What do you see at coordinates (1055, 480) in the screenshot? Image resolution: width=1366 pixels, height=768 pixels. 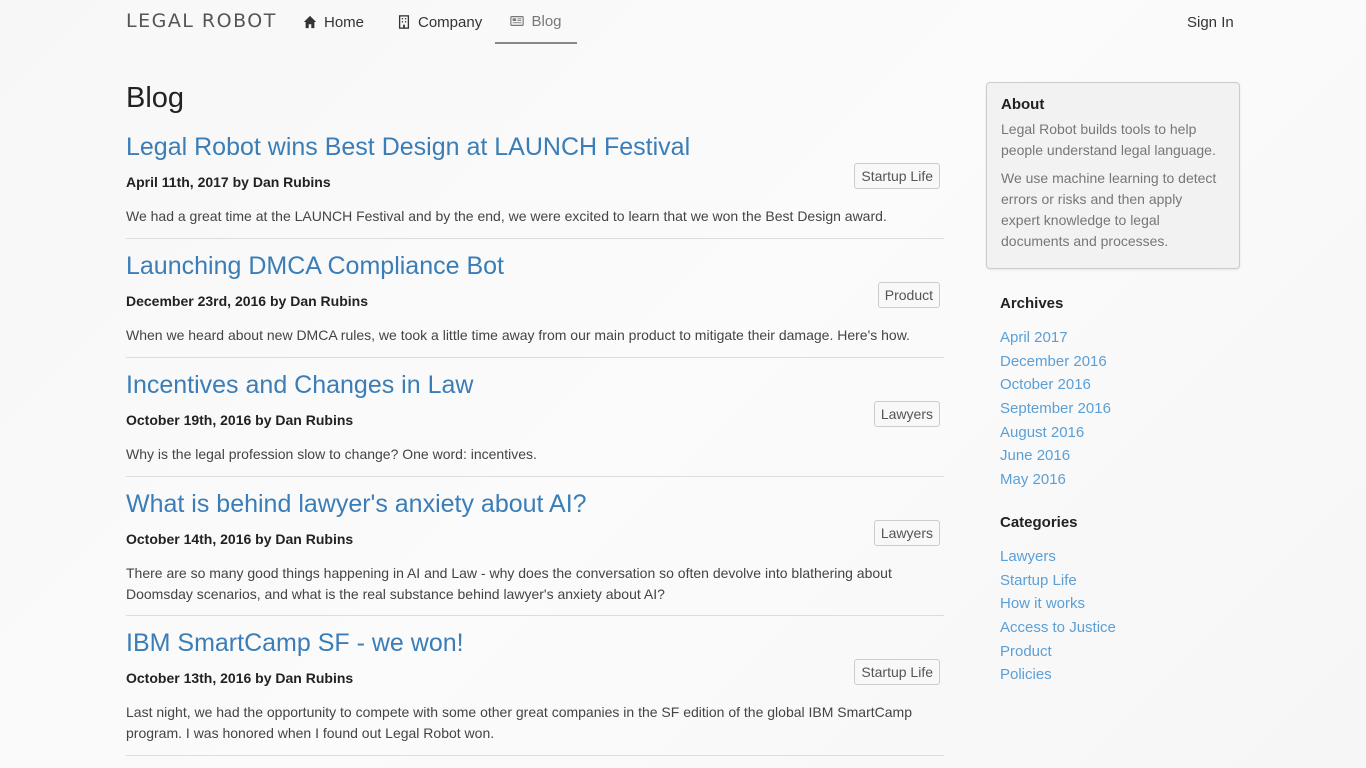 I see `archive-link: May 2016` at bounding box center [1055, 480].